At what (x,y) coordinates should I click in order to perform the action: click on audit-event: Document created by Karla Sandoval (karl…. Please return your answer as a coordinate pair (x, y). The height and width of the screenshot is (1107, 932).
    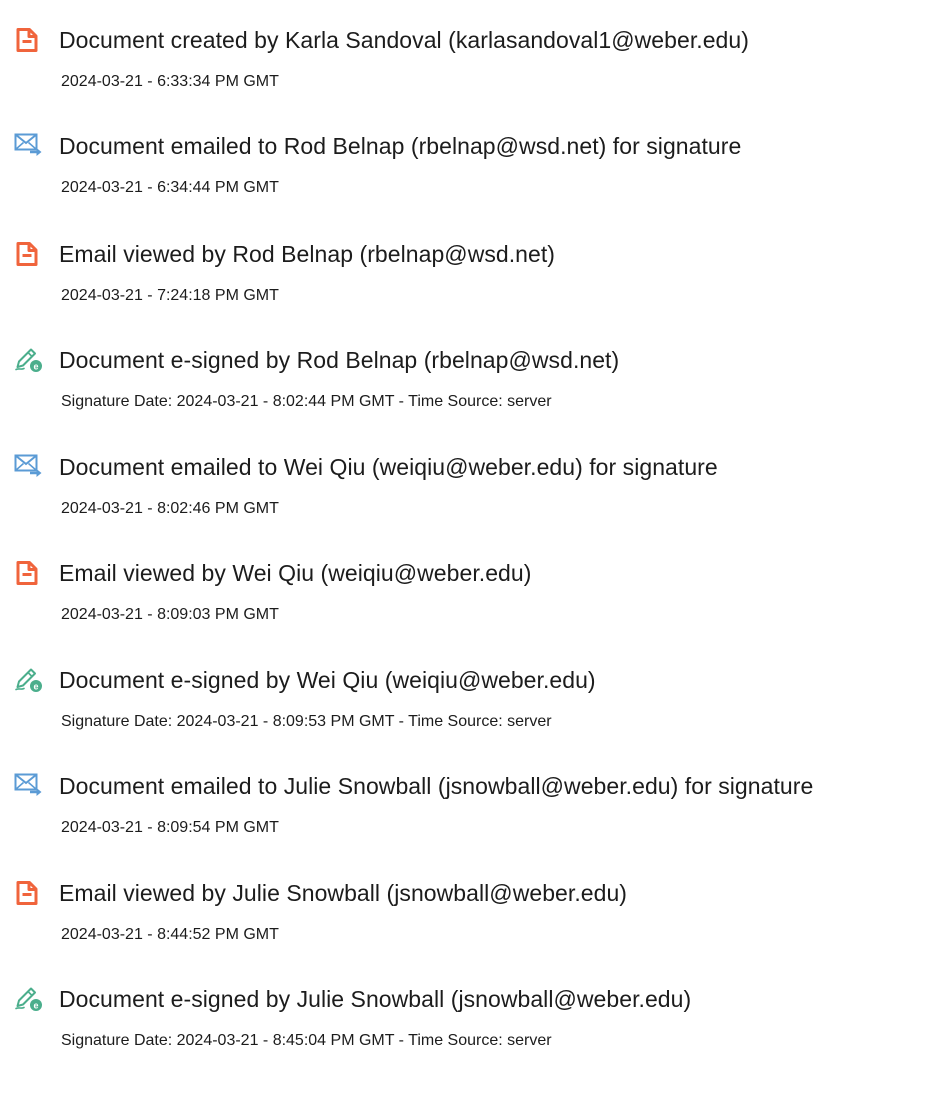
    Looking at the image, I should click on (466, 62).